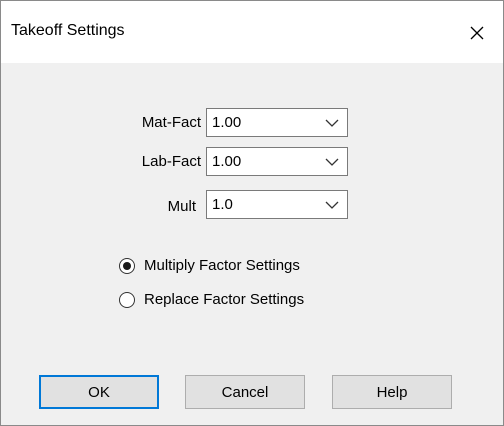 The image size is (504, 426). What do you see at coordinates (222, 204) in the screenshot?
I see `mult-value: 1.0` at bounding box center [222, 204].